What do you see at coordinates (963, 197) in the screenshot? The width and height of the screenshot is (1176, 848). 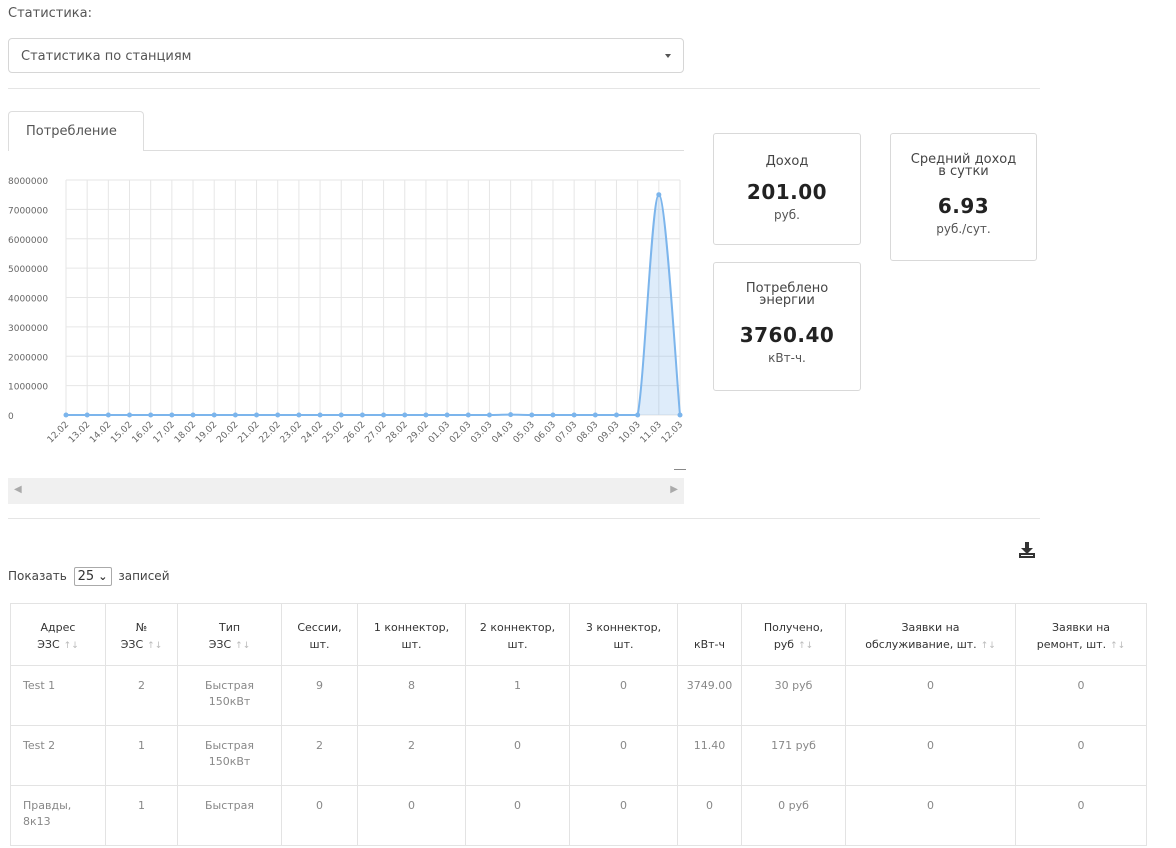 I see `avg-income-card: Средний доход в сутки 6.93 руб./сут.` at bounding box center [963, 197].